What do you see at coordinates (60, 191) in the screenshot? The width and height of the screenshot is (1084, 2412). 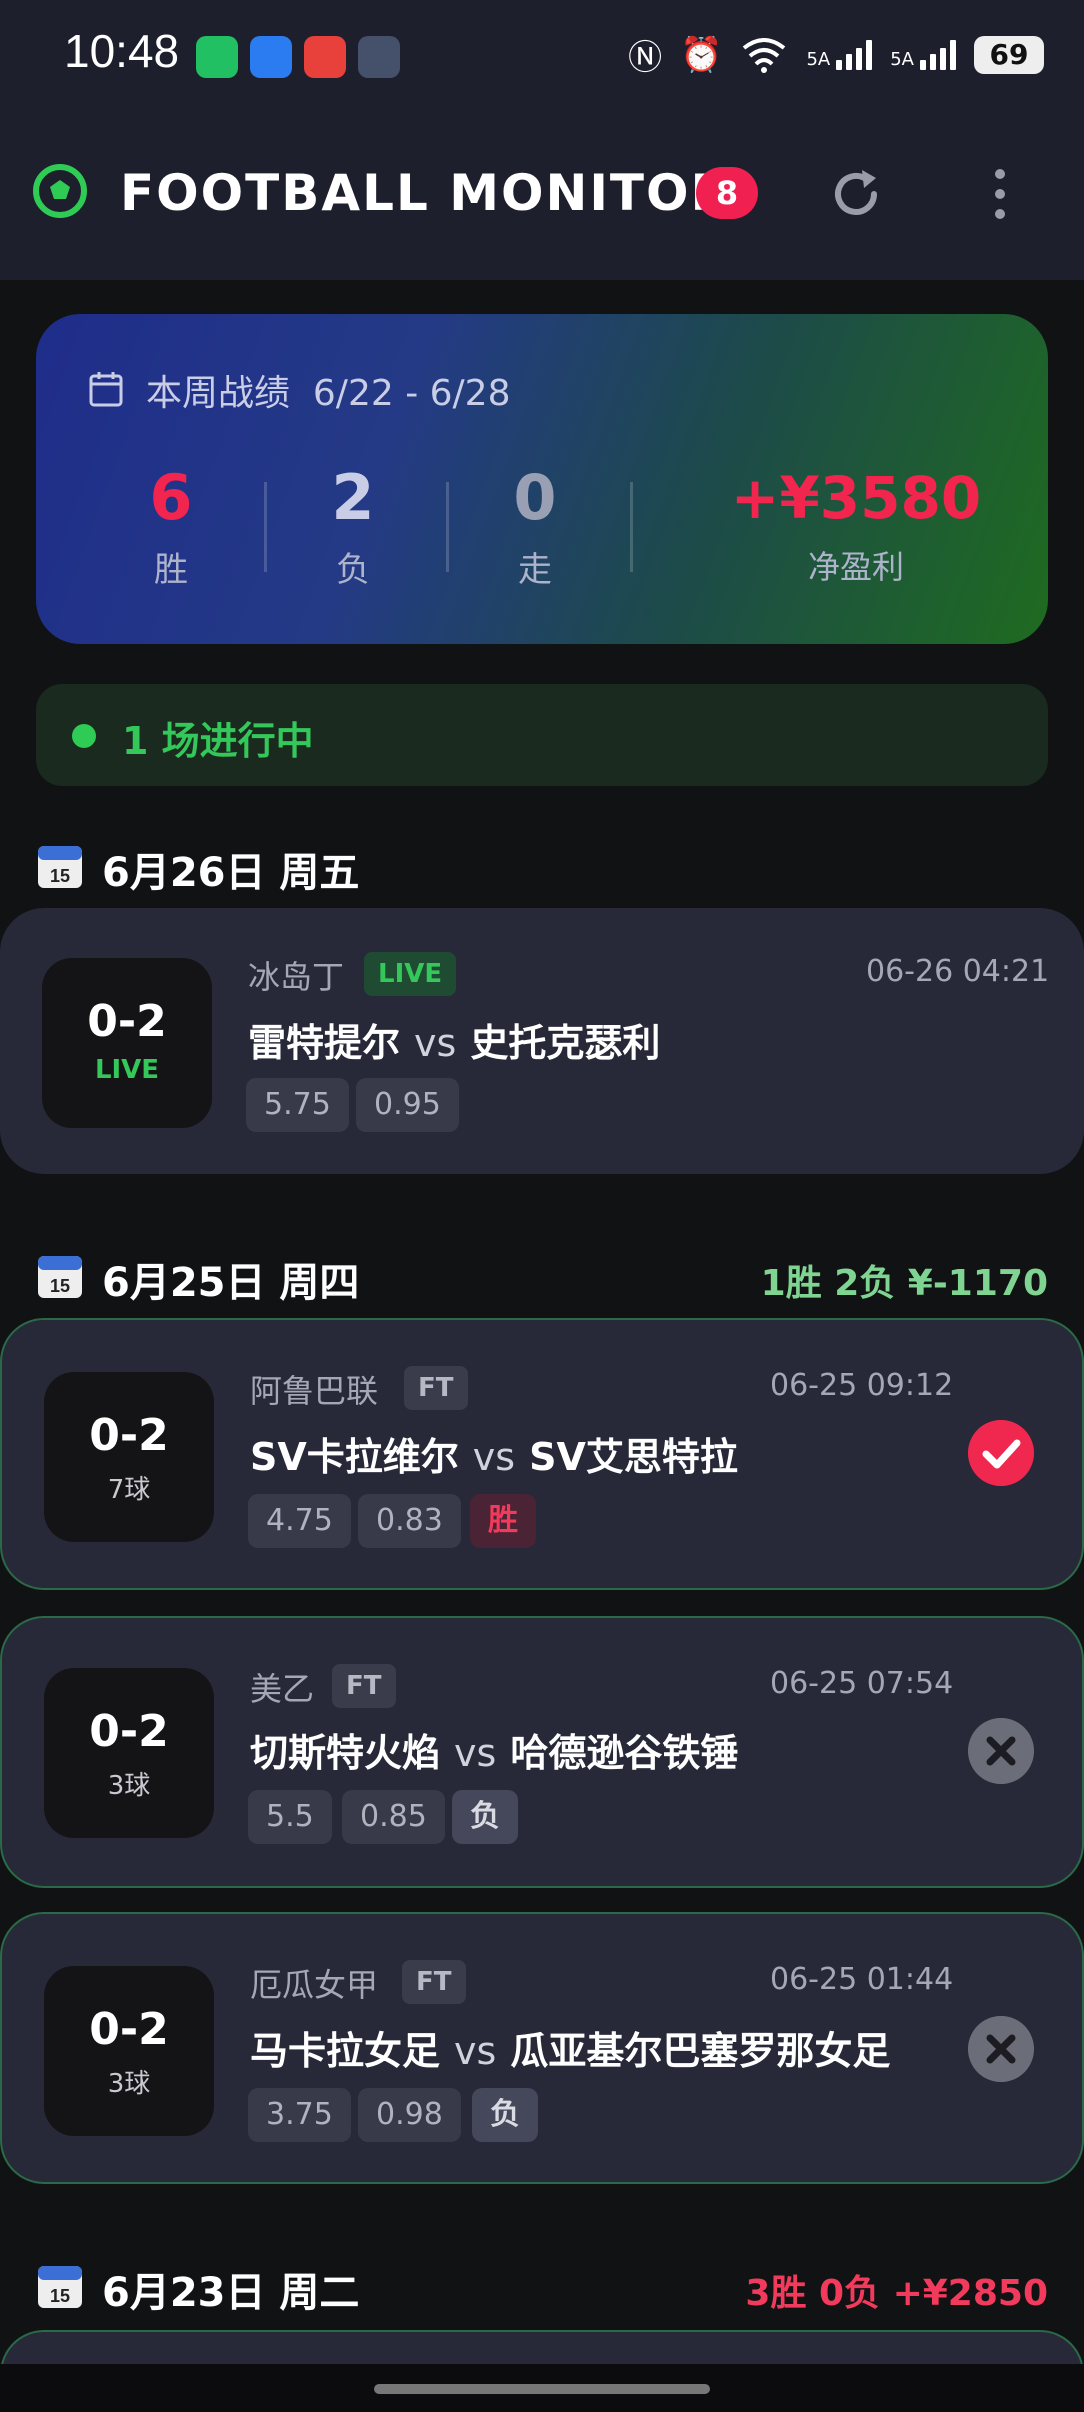 I see `football-icon` at bounding box center [60, 191].